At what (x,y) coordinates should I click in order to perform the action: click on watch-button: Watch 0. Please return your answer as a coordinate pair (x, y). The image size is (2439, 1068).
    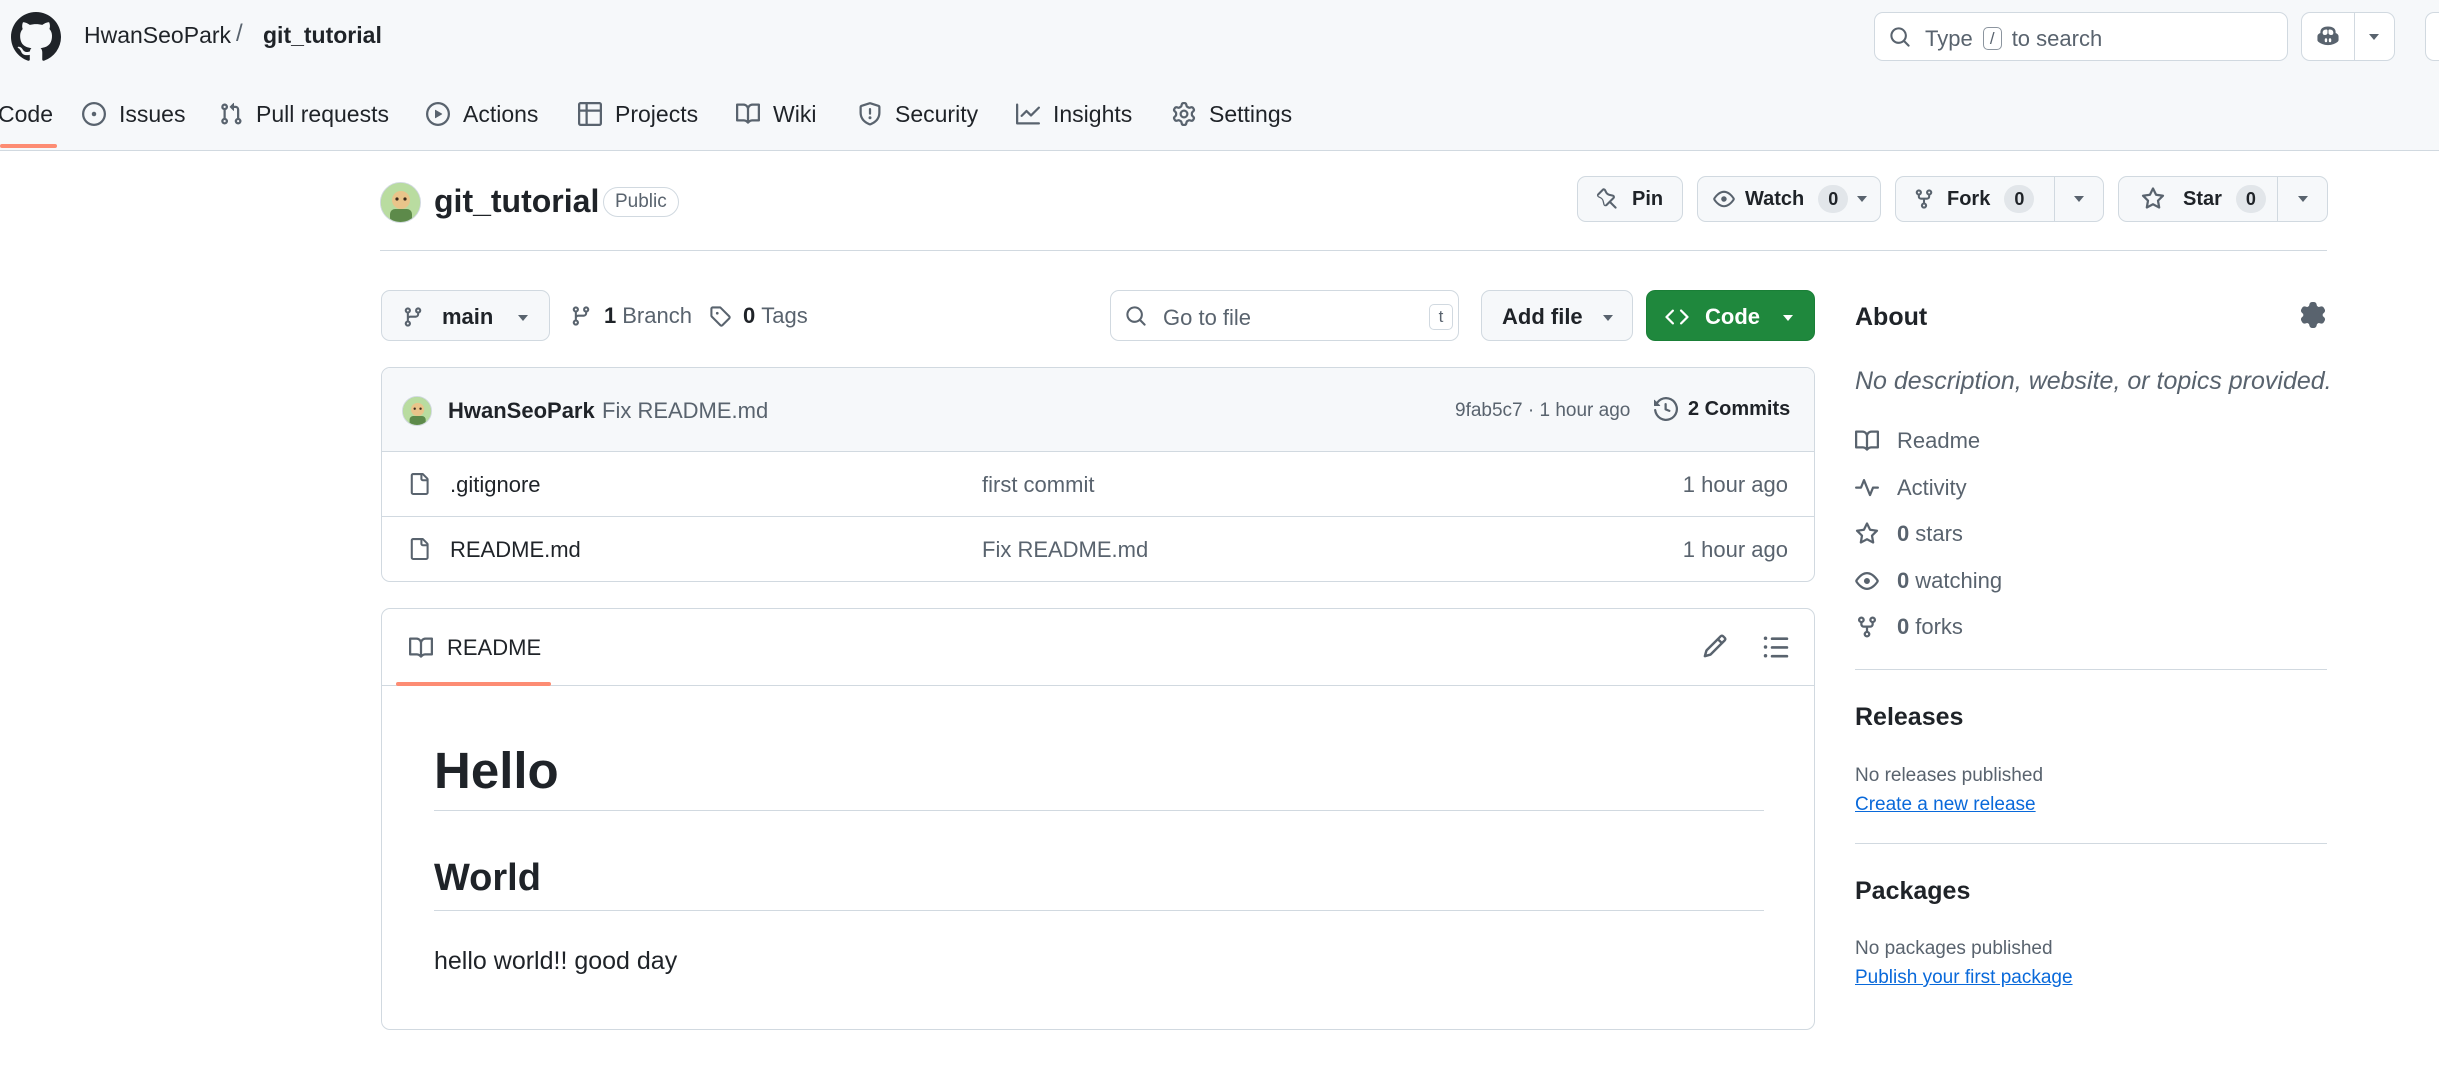
    Looking at the image, I should click on (1789, 199).